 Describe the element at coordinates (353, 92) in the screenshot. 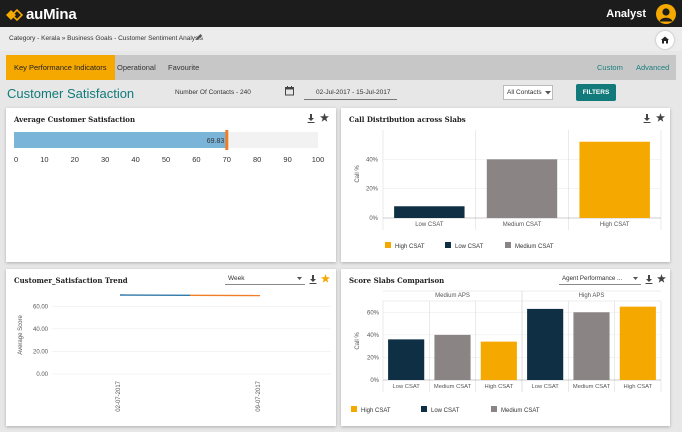

I see `date-range: 02-Jul-2017 - 15-Jul-2017` at that location.